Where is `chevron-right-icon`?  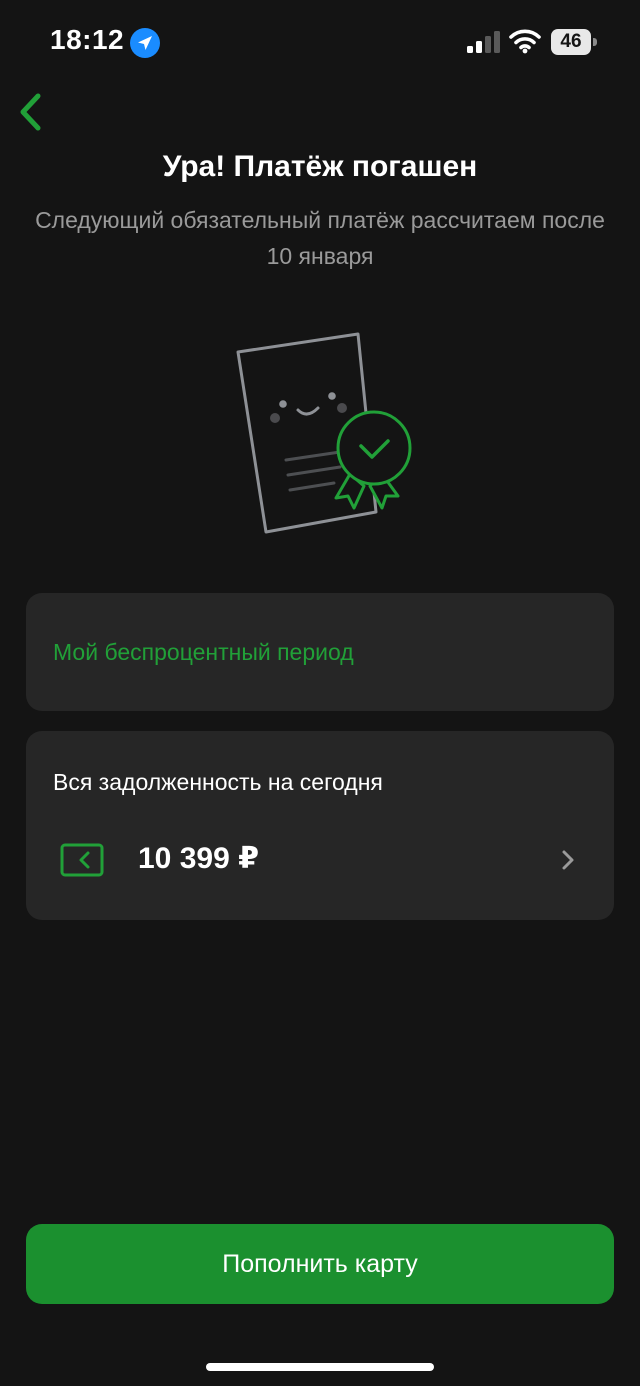 chevron-right-icon is located at coordinates (568, 860).